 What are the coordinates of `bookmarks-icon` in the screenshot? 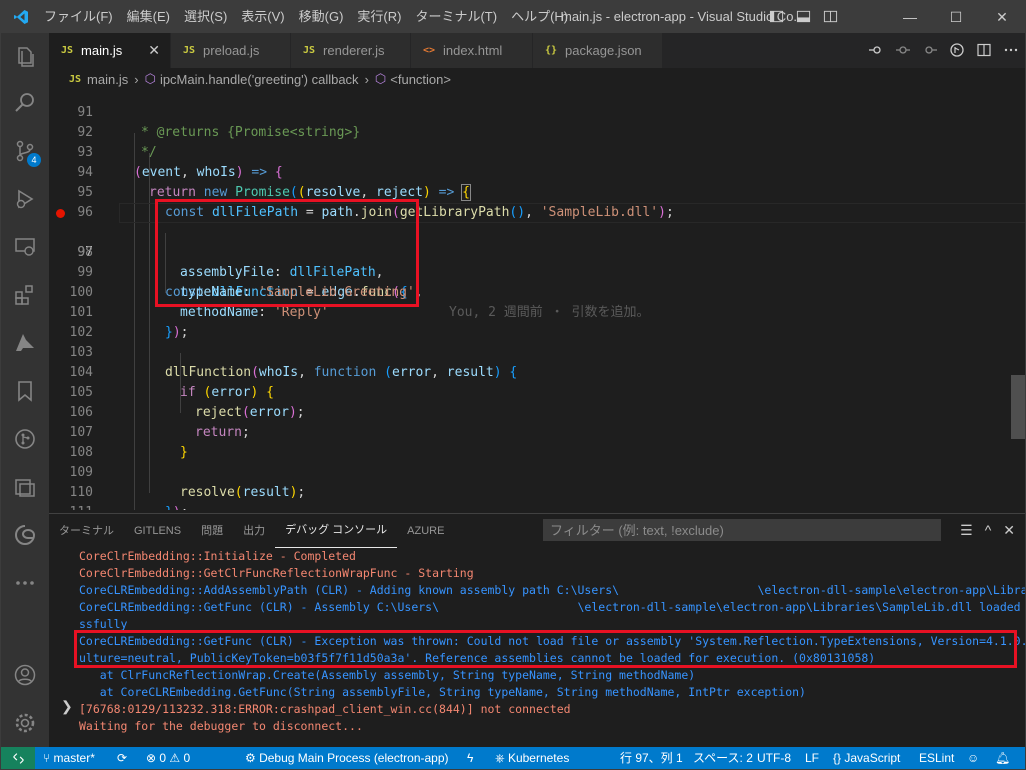 It's located at (25, 391).